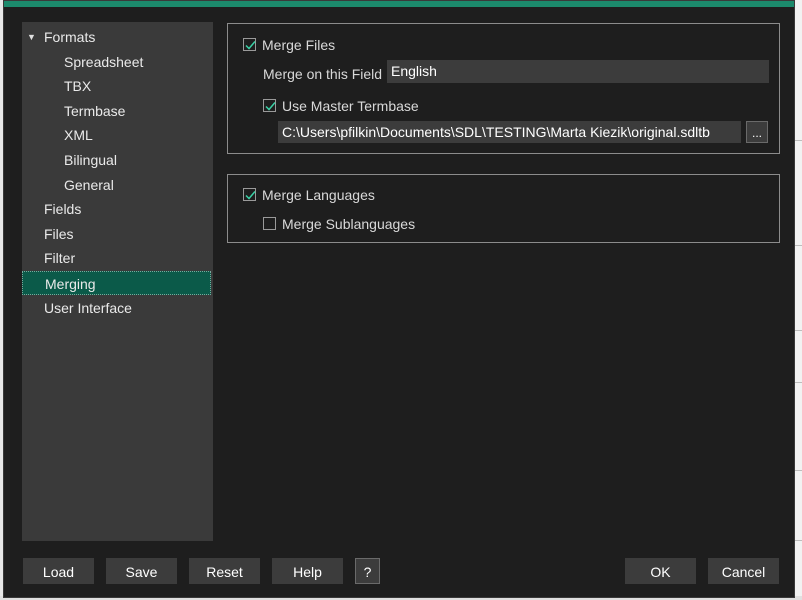  I want to click on tree-item-label: Termbase, so click(95, 110).